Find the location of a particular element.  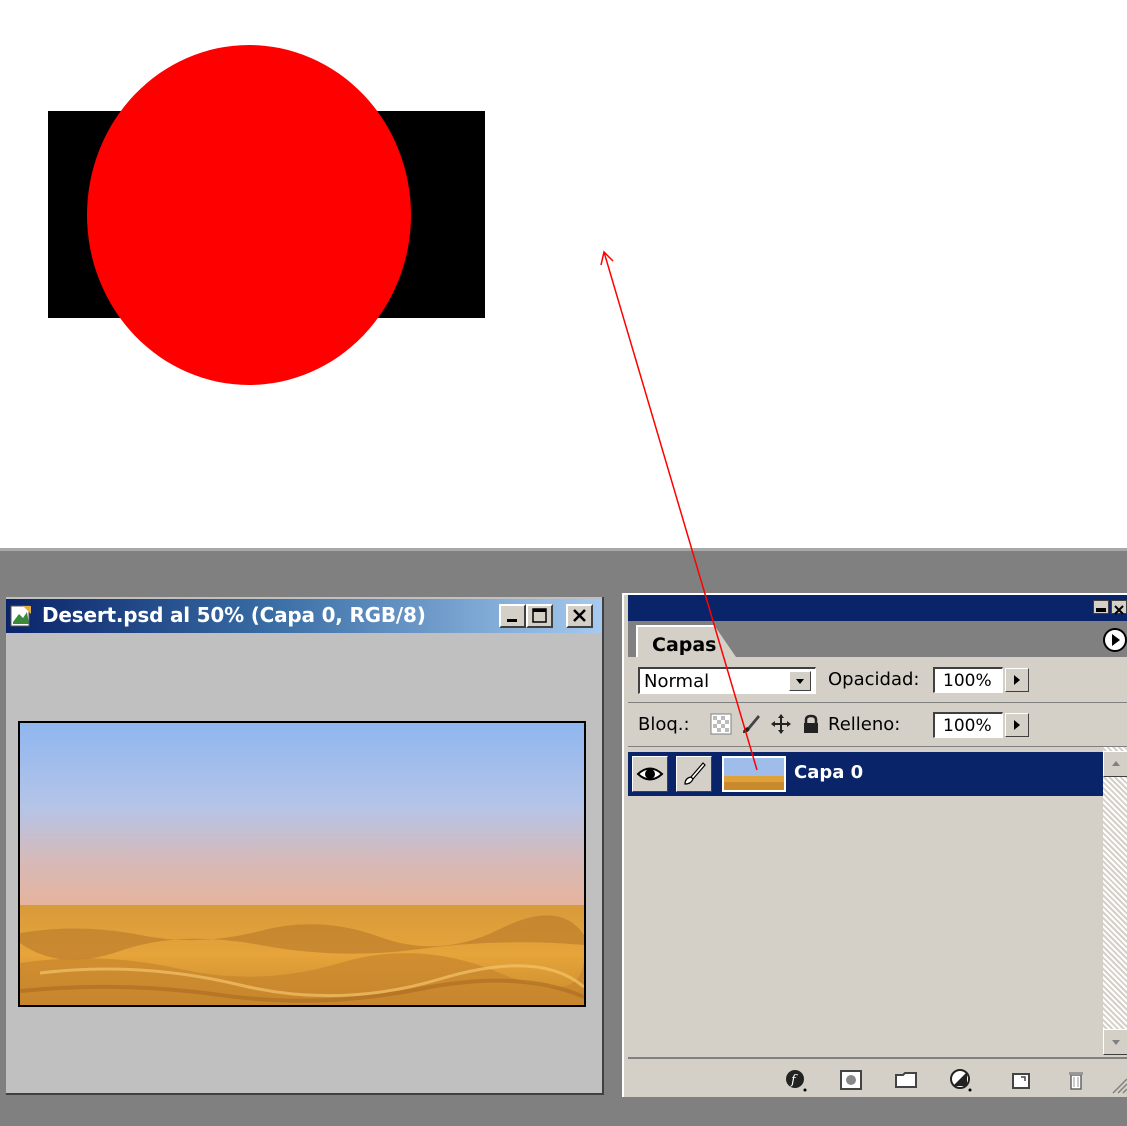

adjustment-layer-icon is located at coordinates (961, 1080).